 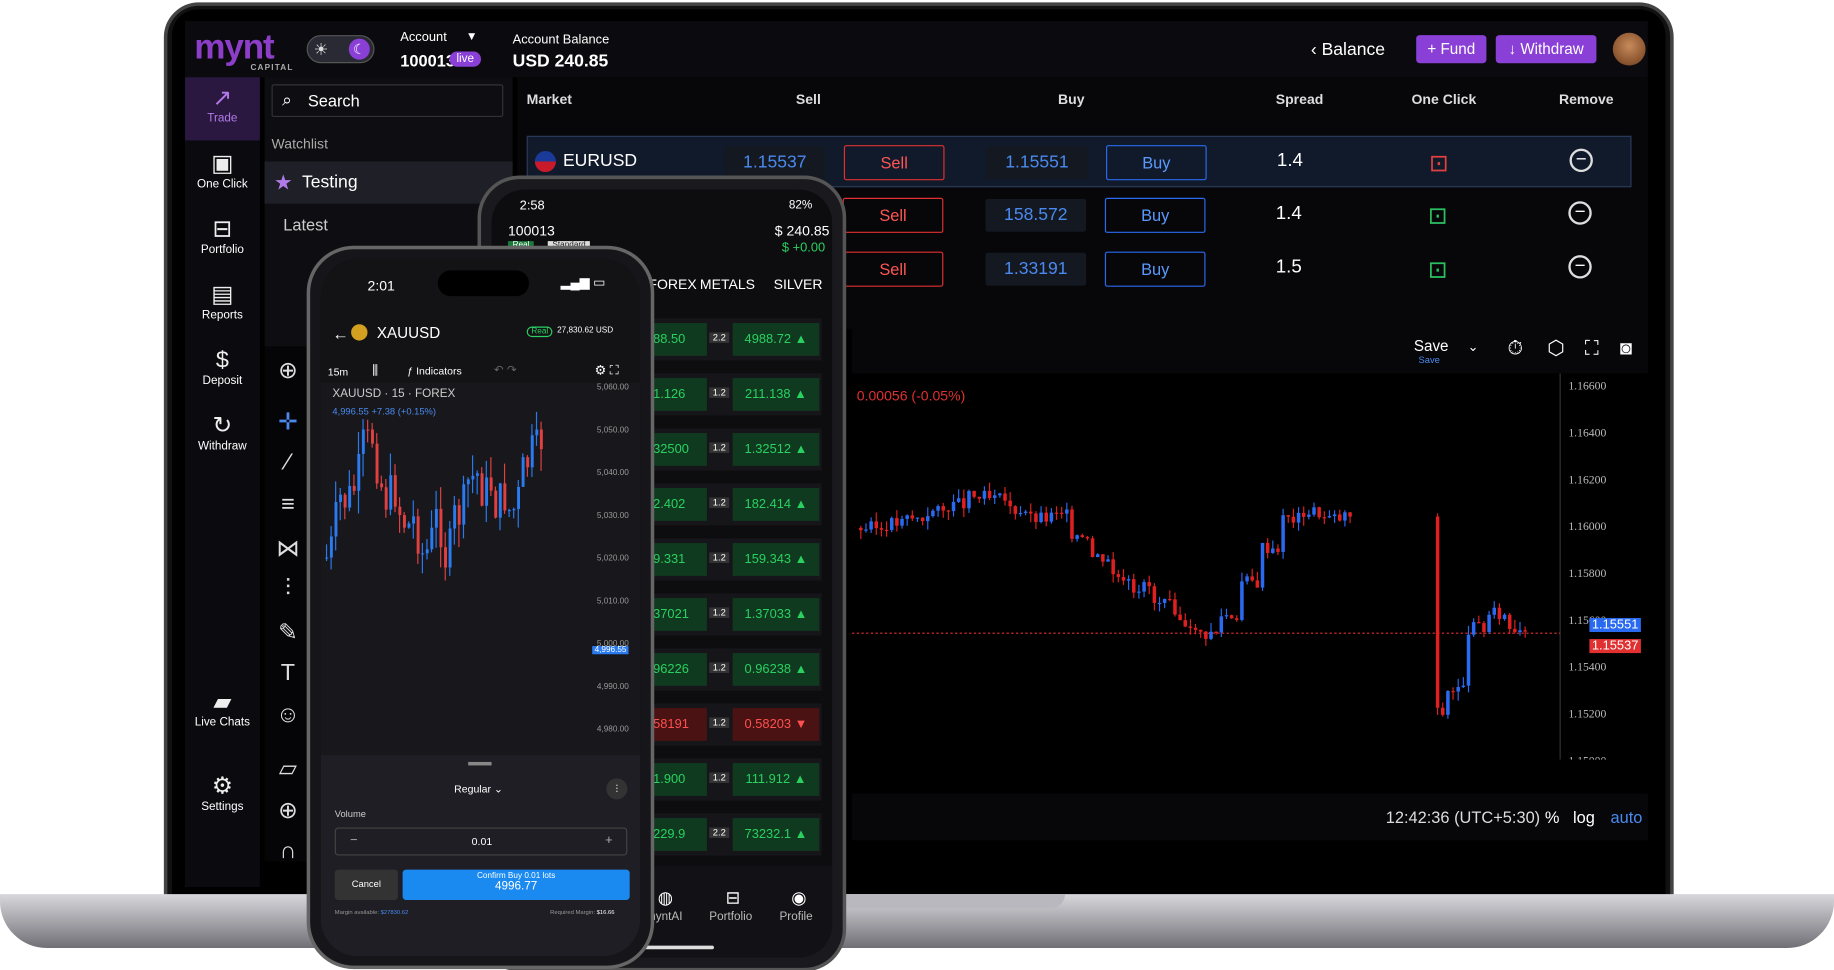 I want to click on plus-icon: +, so click(x=609, y=840).